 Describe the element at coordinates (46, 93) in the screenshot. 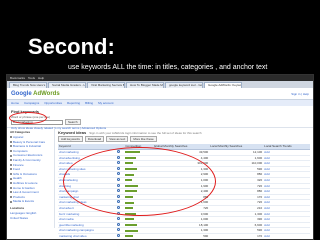

I see `logo-adwords: AdWords` at that location.